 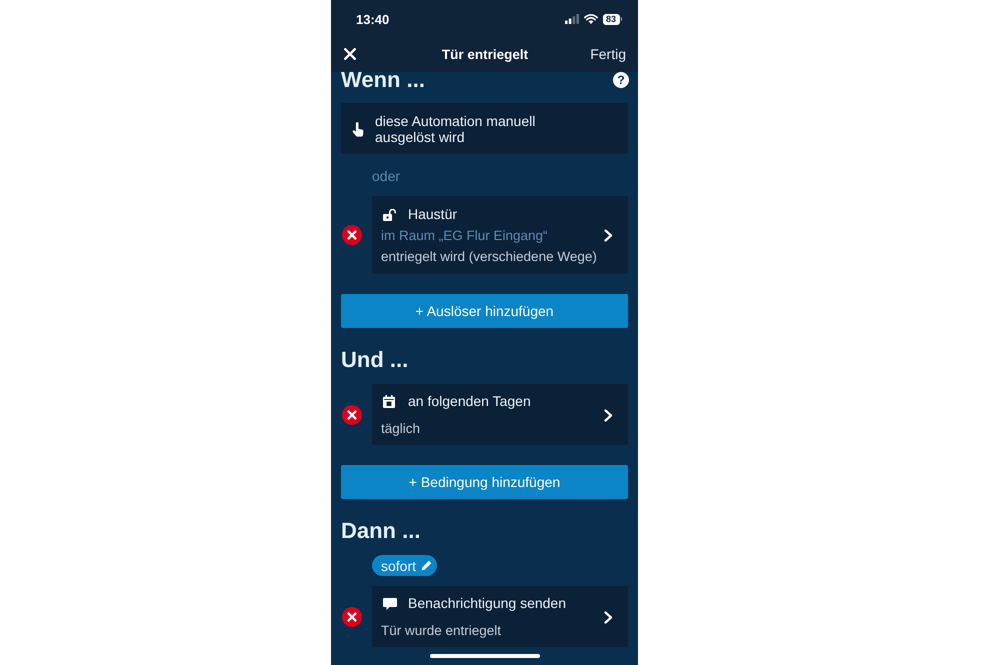 What do you see at coordinates (441, 631) in the screenshot?
I see `card-detail: Tür wurde entriegelt` at bounding box center [441, 631].